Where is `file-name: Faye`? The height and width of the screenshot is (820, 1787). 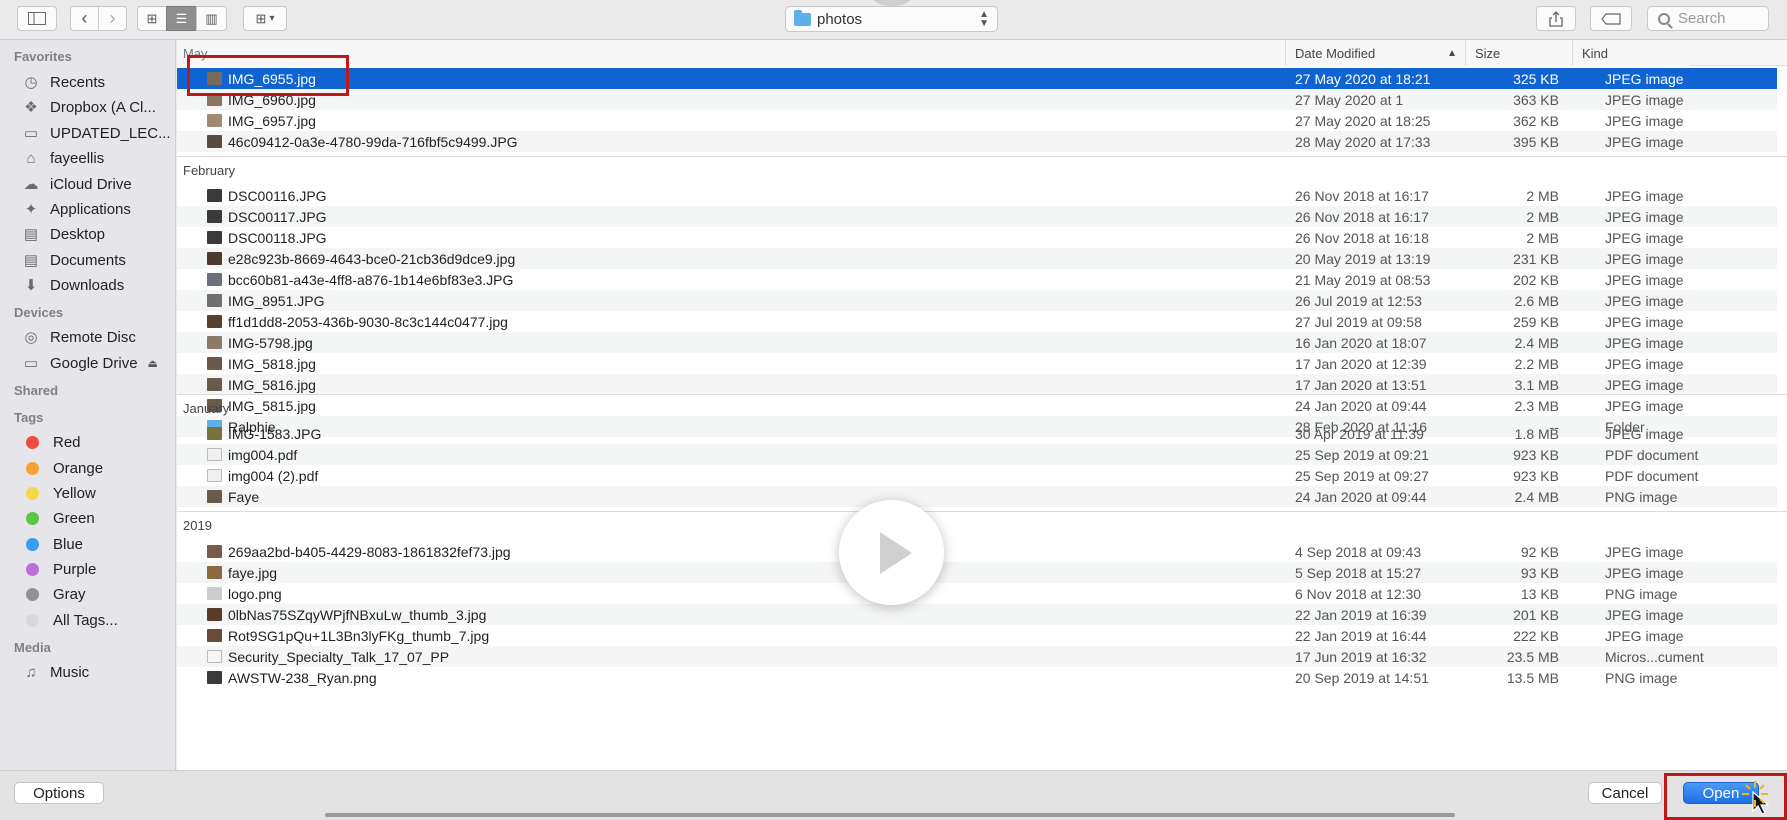
file-name: Faye is located at coordinates (244, 496).